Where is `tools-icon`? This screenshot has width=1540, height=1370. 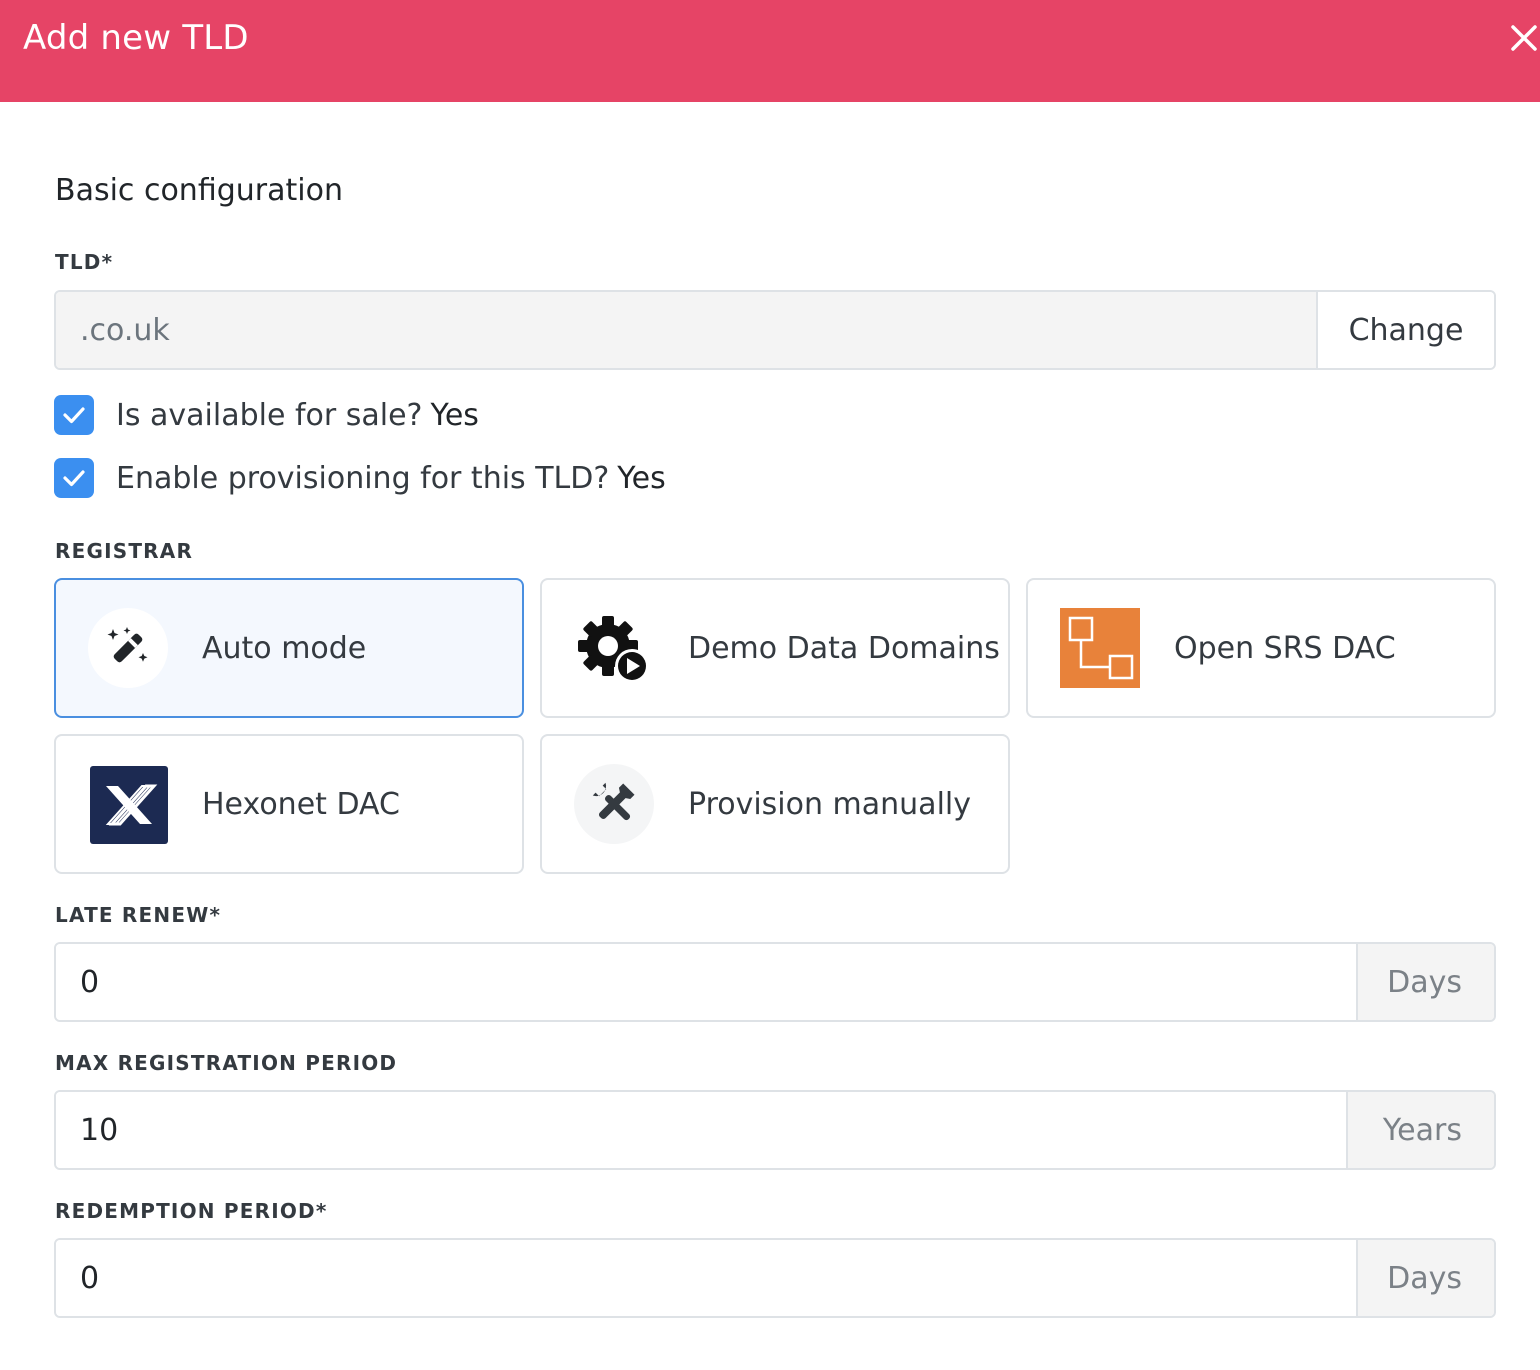
tools-icon is located at coordinates (614, 804).